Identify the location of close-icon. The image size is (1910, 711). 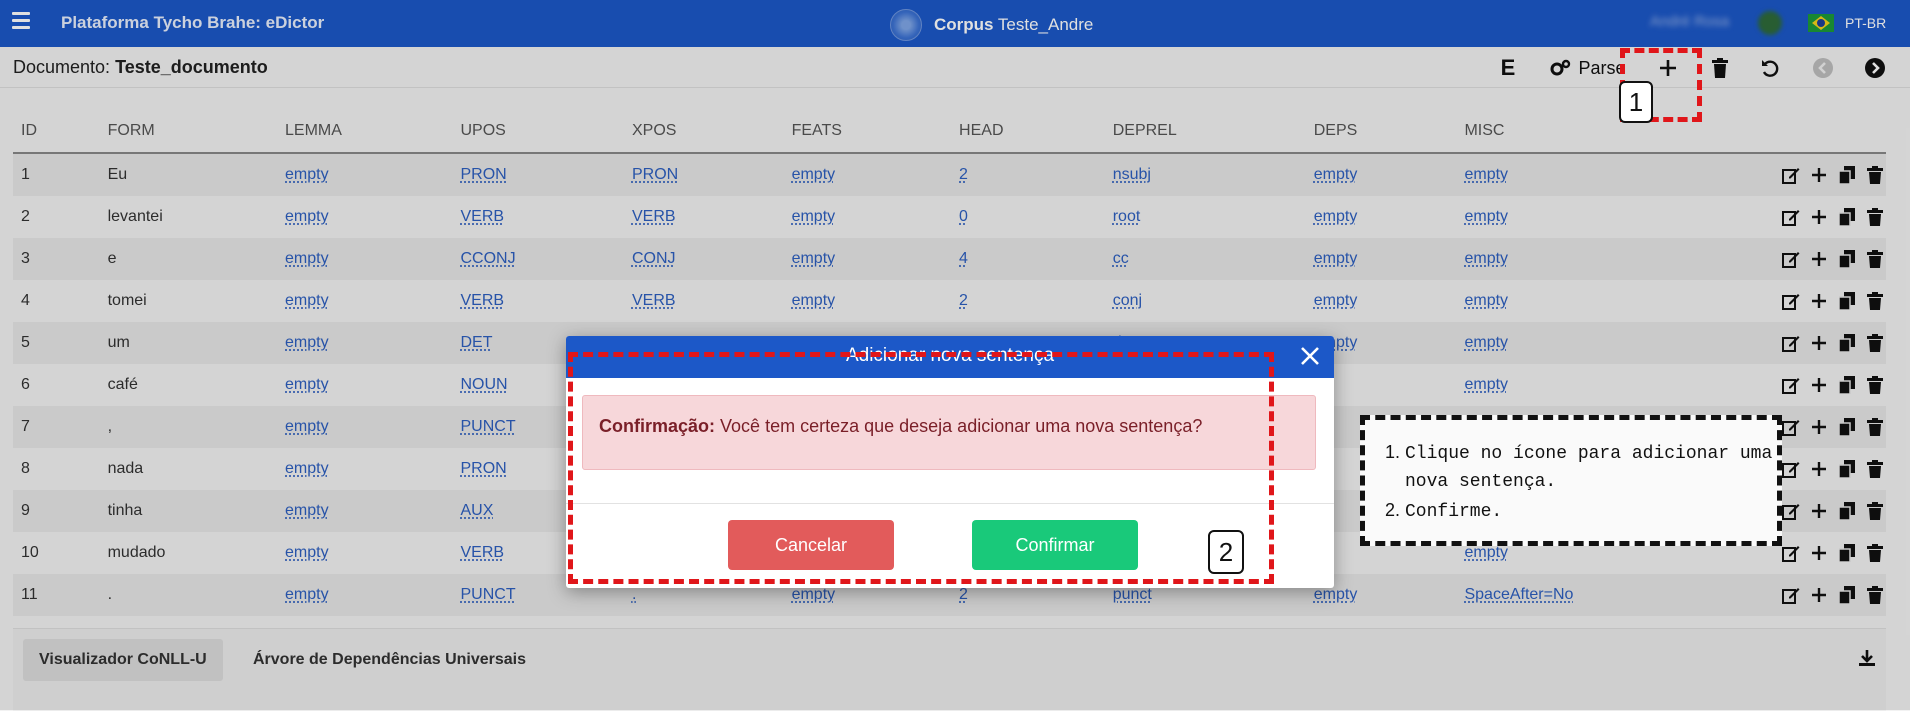
(1310, 356).